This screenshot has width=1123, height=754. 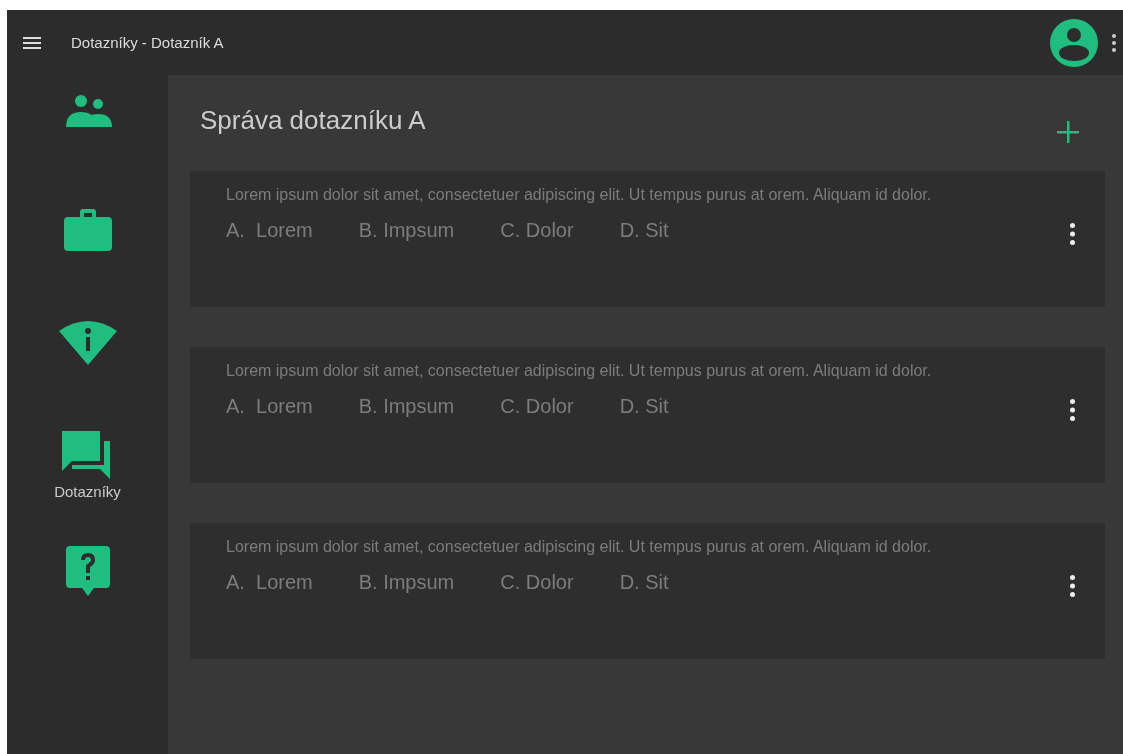 I want to click on page-heading: Správa dotazníku A, so click(x=313, y=120).